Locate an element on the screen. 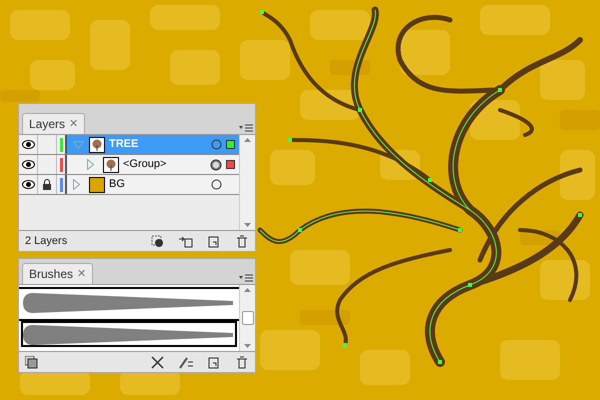  layer-name: <Group> is located at coordinates (145, 164).